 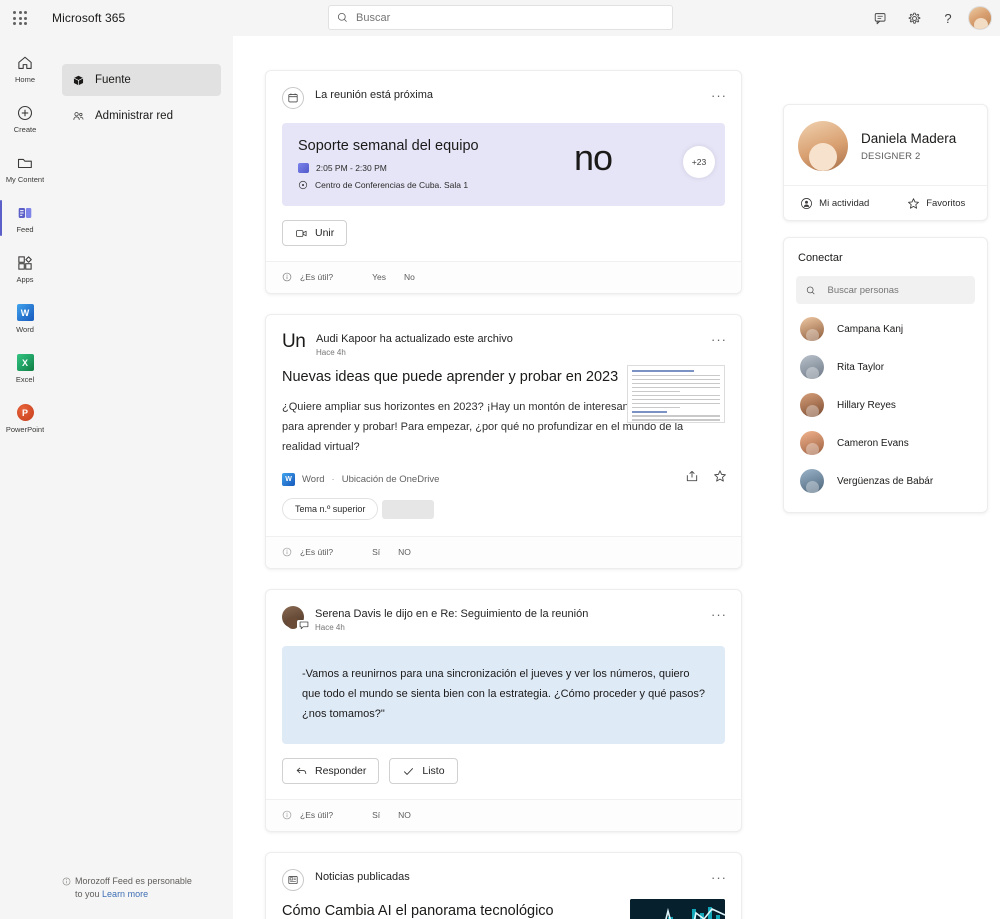 I want to click on sidebar-item-create: Create, so click(x=25, y=118).